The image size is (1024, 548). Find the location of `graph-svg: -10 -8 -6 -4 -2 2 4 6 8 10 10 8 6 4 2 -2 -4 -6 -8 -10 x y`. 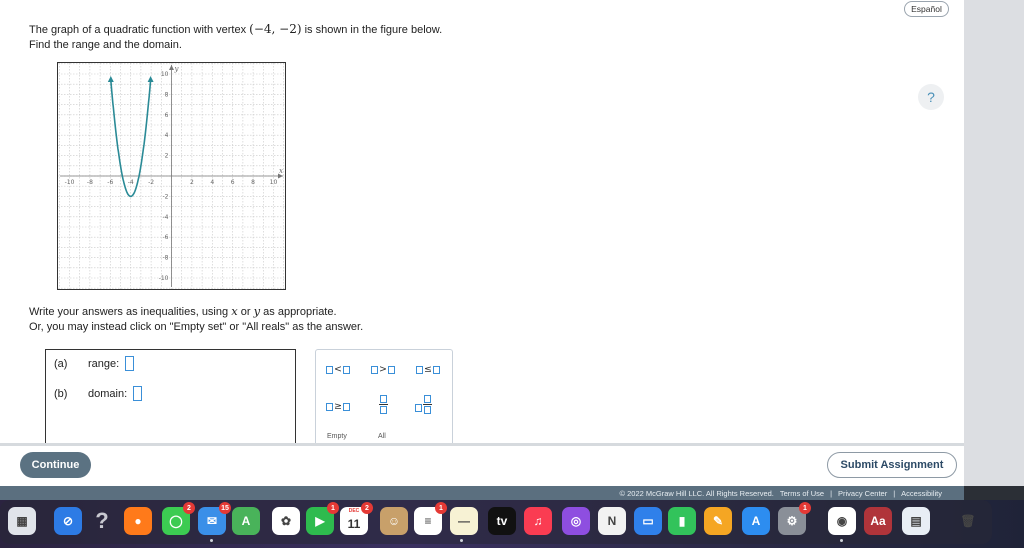

graph-svg: -10 -8 -6 -4 -2 2 4 6 8 10 10 8 6 4 2 -2 -4 -6 -8 -10 x y is located at coordinates (171, 176).